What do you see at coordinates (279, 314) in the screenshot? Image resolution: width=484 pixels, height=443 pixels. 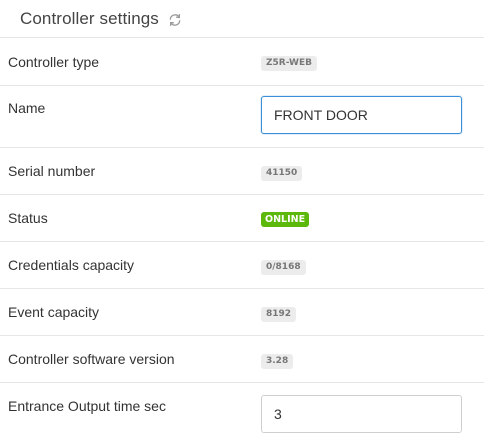 I see `event-capacity-value: 8192` at bounding box center [279, 314].